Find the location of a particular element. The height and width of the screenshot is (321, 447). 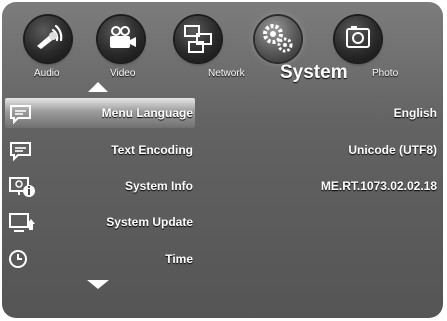

menu-item-time: Time is located at coordinates (222, 259).